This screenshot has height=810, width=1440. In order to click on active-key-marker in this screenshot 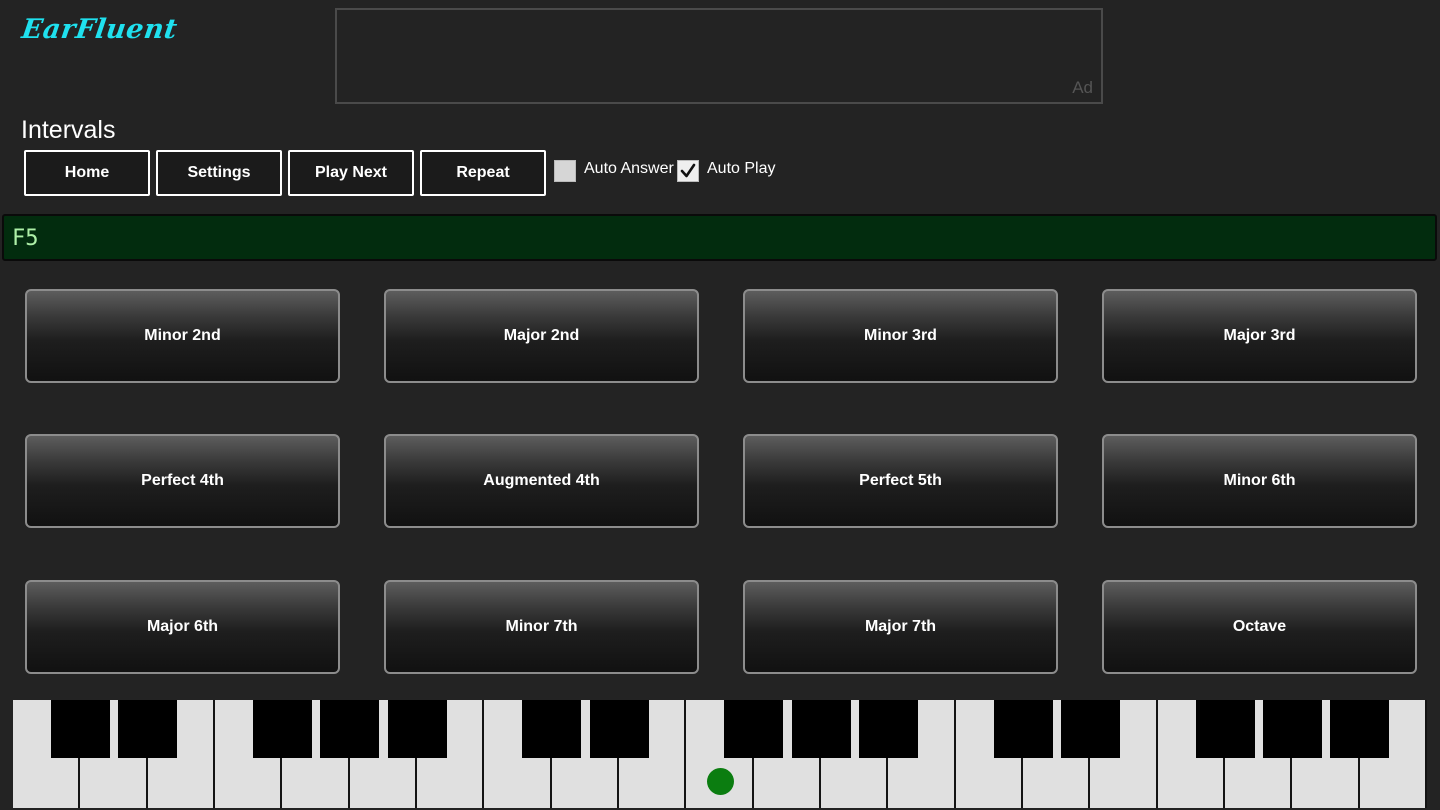, I will do `click(720, 781)`.